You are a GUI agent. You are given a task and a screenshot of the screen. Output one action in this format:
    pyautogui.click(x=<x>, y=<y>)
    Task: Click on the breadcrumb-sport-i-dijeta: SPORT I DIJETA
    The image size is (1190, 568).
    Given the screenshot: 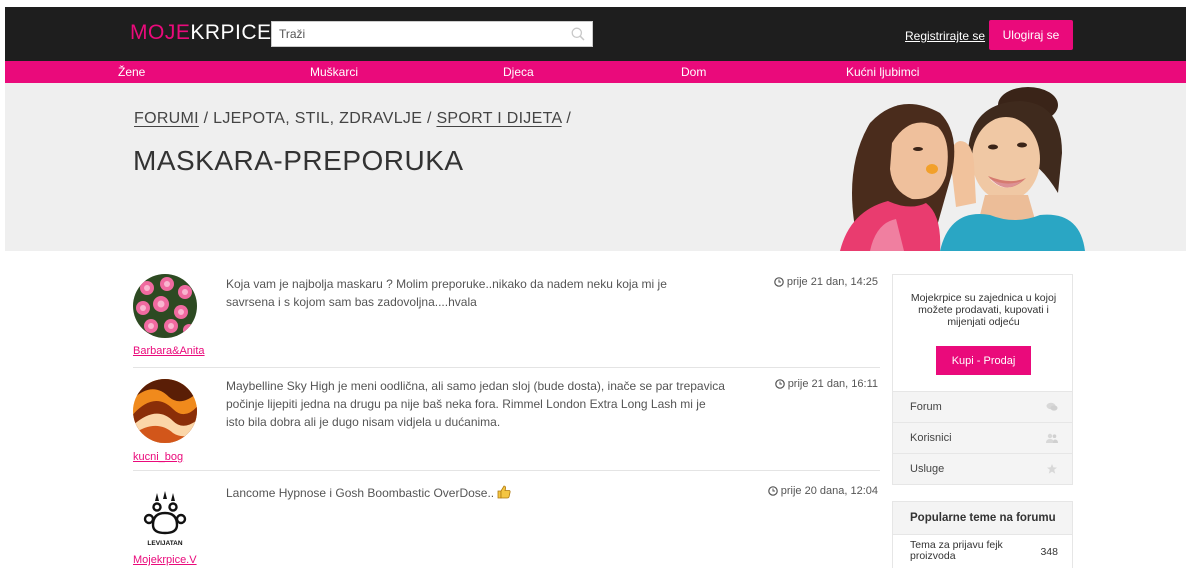 What is the action you would take?
    pyautogui.click(x=498, y=118)
    